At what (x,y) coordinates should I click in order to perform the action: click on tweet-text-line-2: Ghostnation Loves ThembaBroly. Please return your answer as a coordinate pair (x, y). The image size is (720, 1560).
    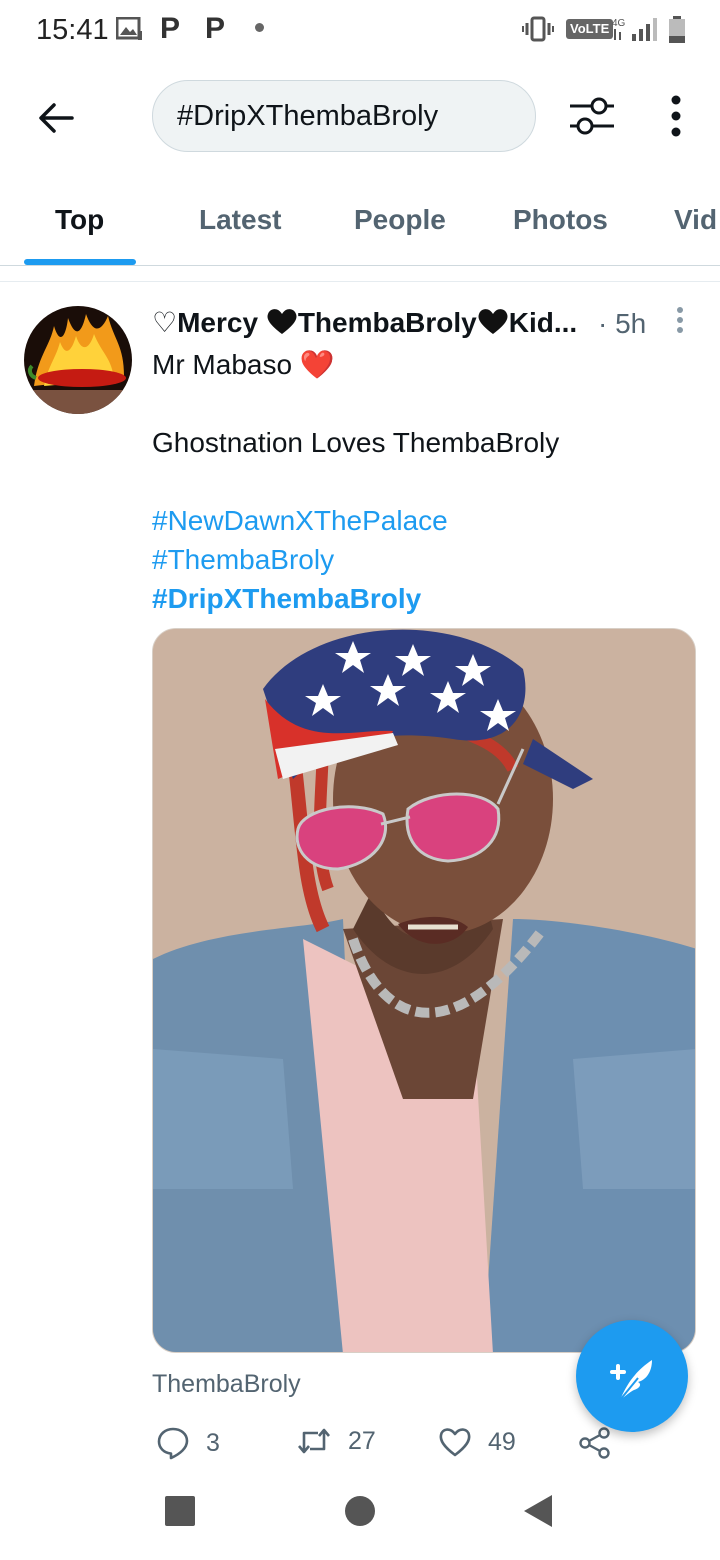
    Looking at the image, I should click on (356, 442).